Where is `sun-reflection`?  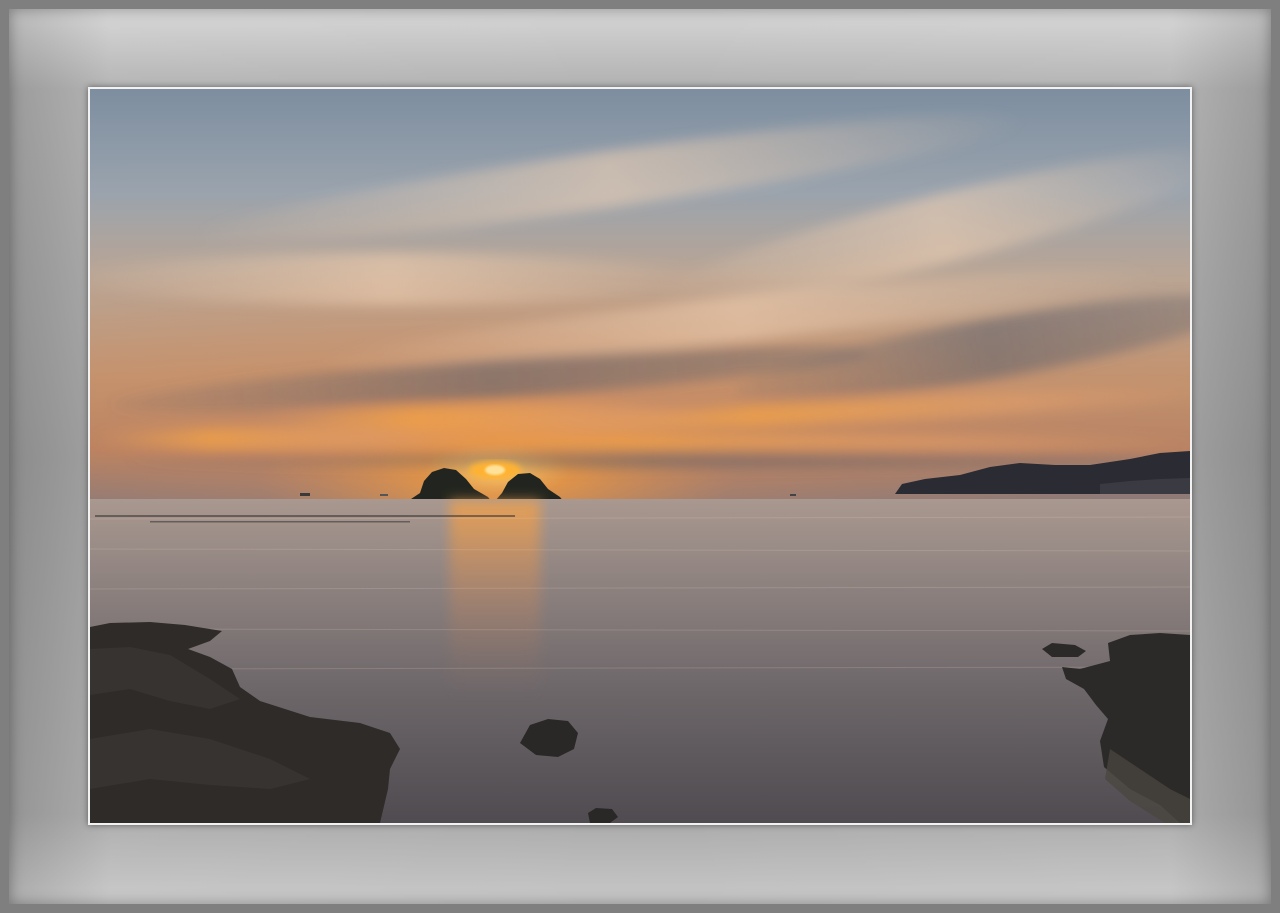
sun-reflection is located at coordinates (495, 601).